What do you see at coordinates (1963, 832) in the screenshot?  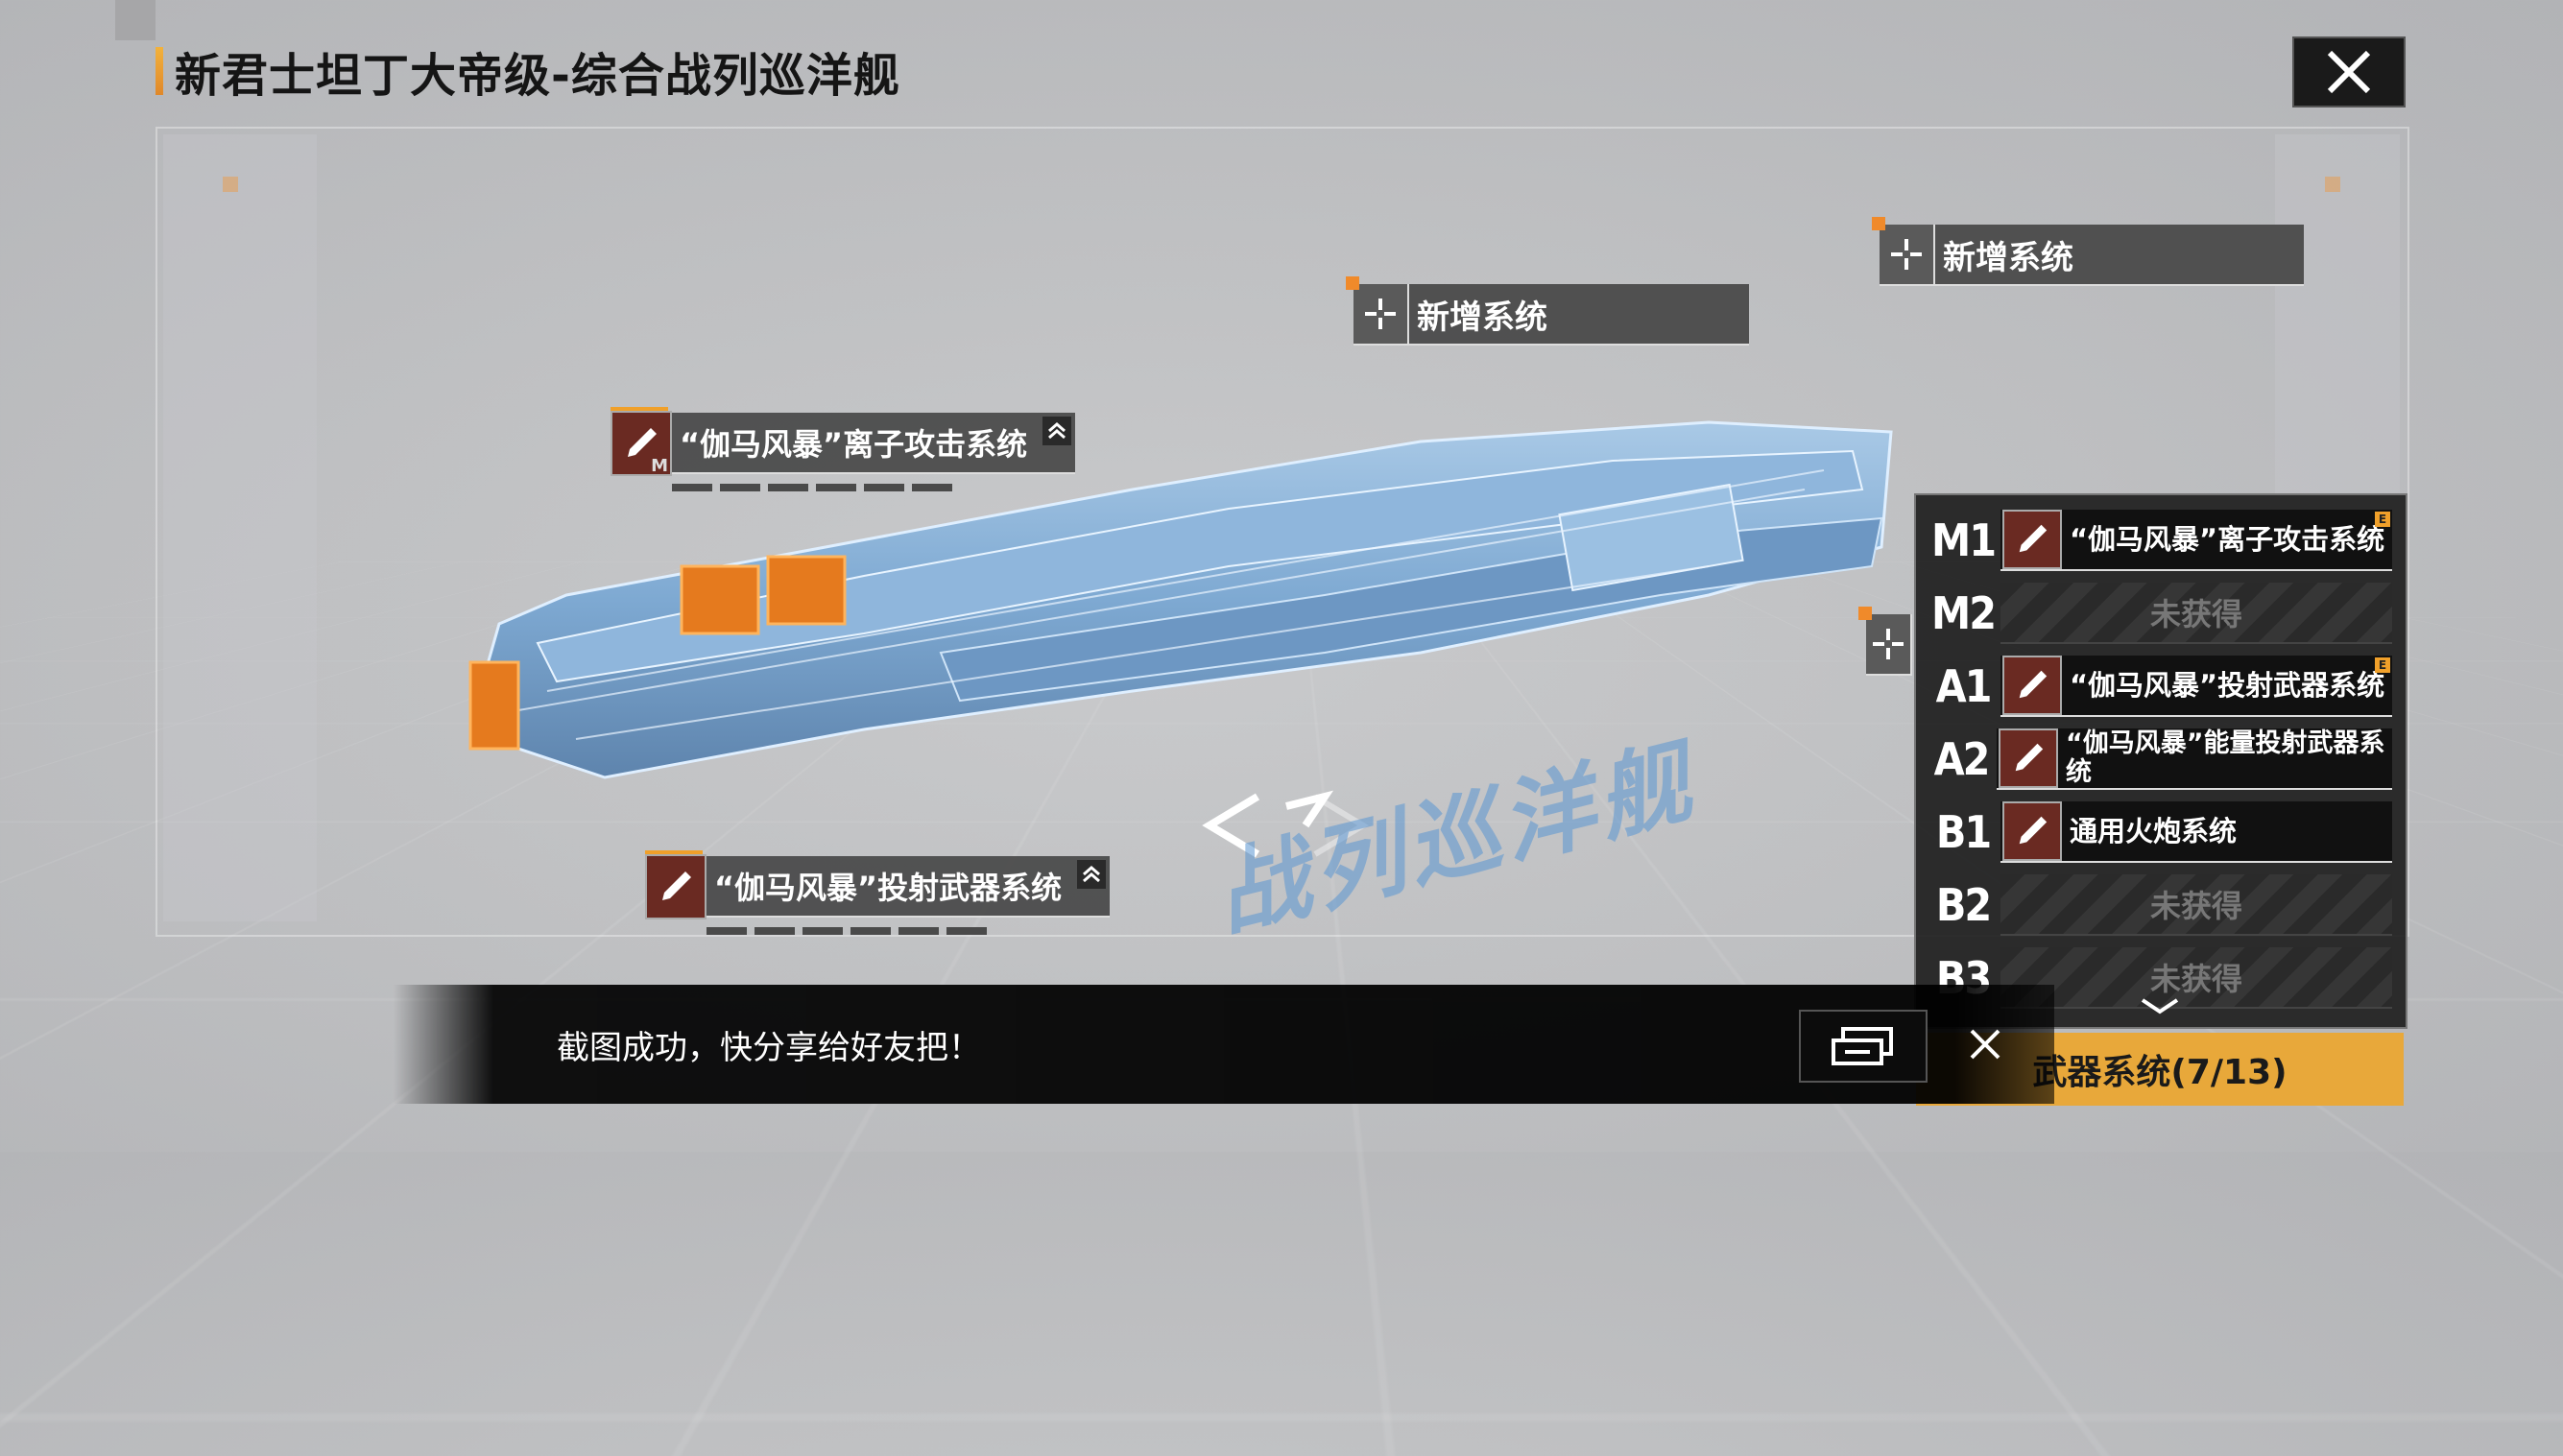 I see `slot-id: B1` at bounding box center [1963, 832].